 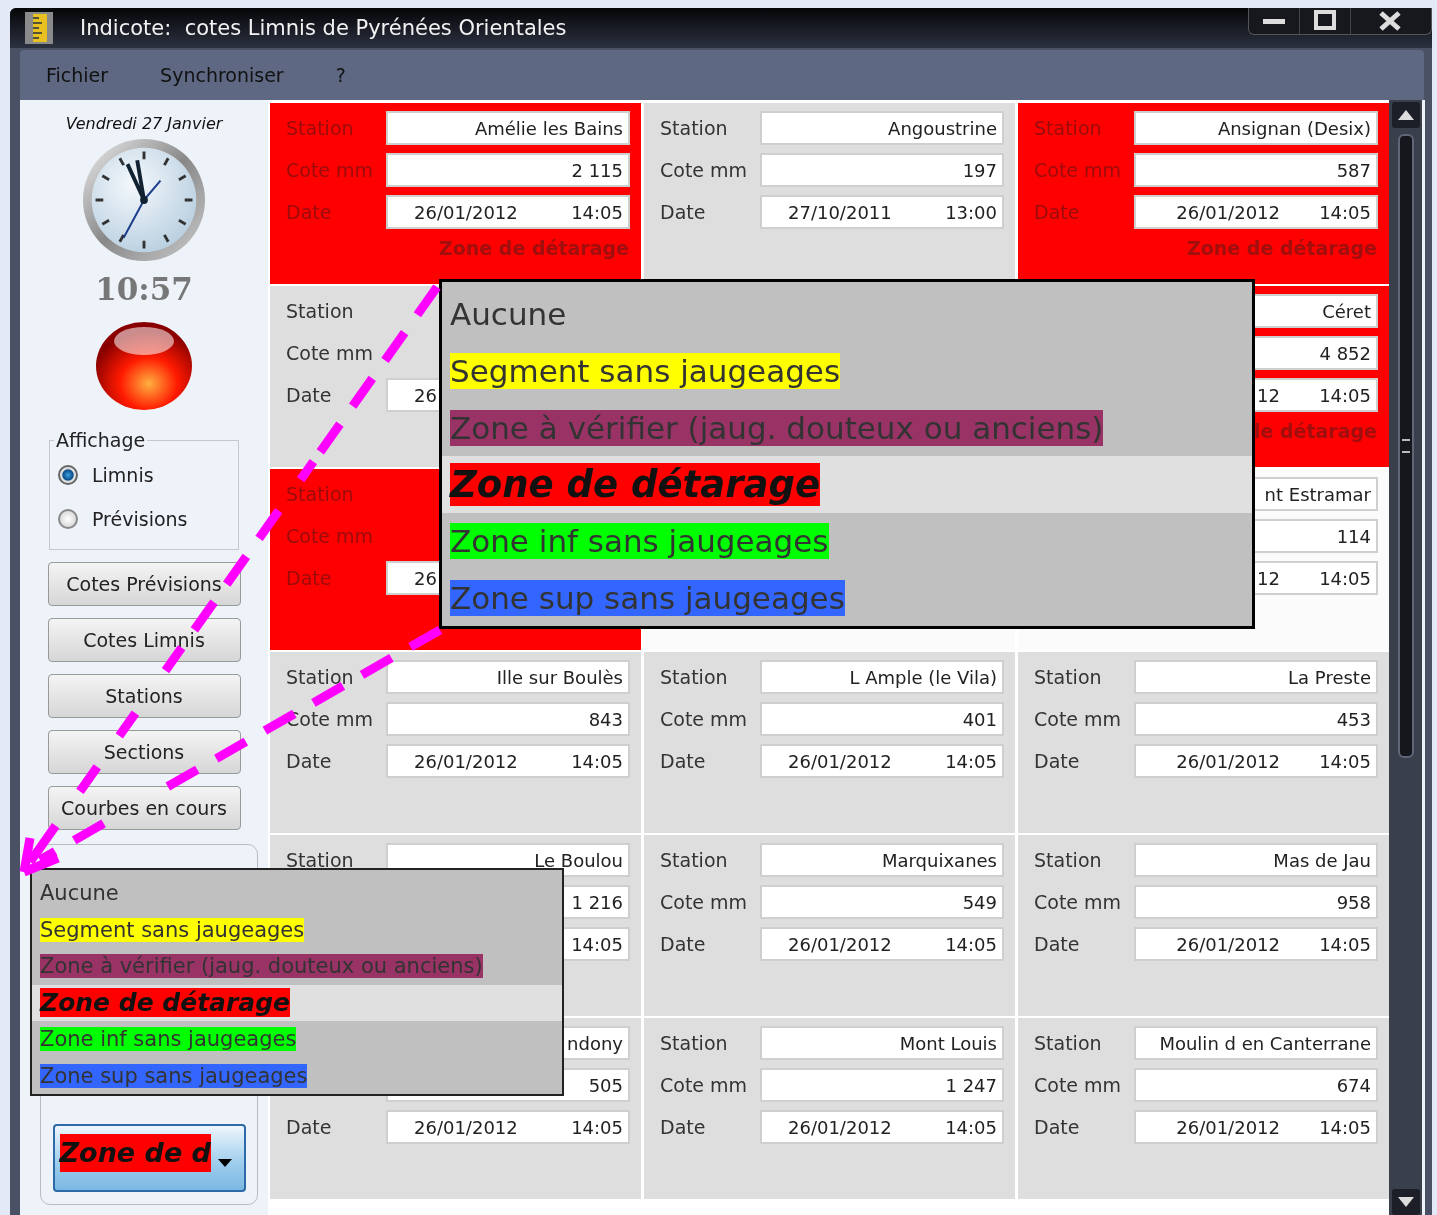 I want to click on dropdown-option: Zone sup sans jaugeages, so click(x=847, y=598).